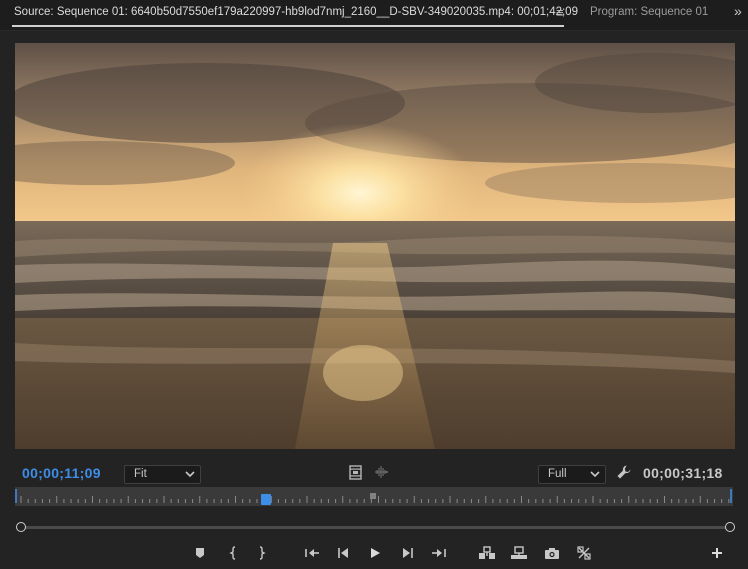 Image resolution: width=748 pixels, height=569 pixels. I want to click on mark-in-button, so click(233, 553).